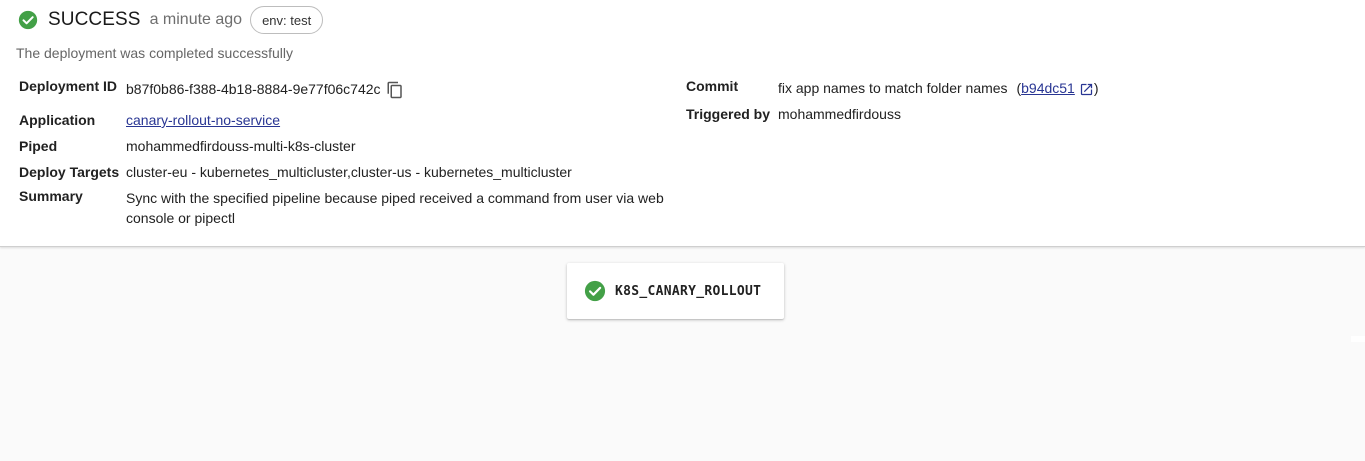 The image size is (1365, 461). I want to click on deployment-id-text: b87f0b86-f388-4b18-8884-9e77f06c742c, so click(253, 89).